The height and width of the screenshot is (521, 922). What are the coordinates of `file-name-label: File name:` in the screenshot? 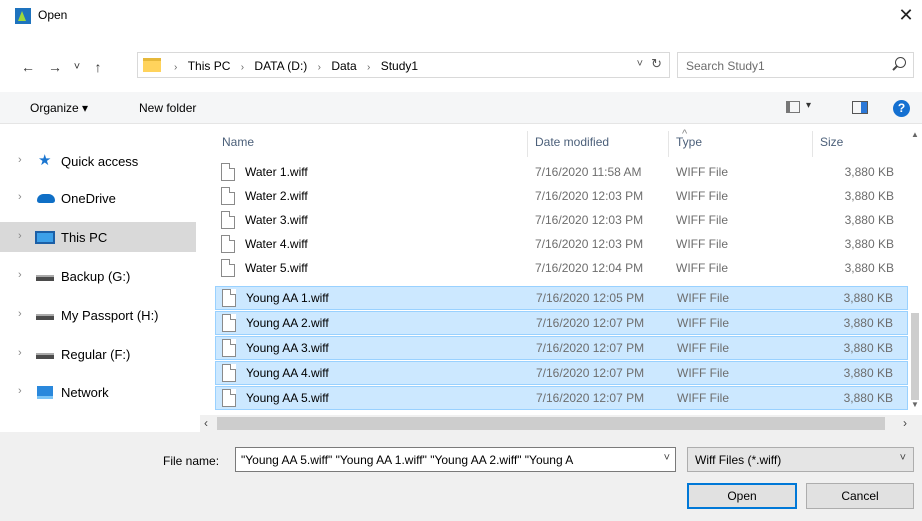 It's located at (191, 461).